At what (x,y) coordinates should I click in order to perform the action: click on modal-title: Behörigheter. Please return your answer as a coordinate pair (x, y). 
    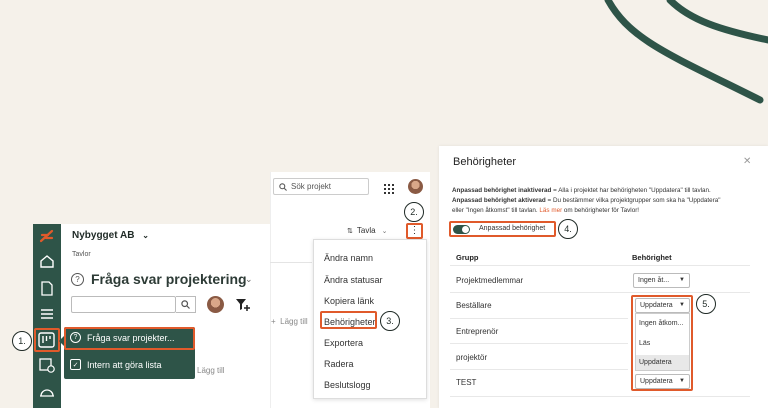
    Looking at the image, I should click on (484, 162).